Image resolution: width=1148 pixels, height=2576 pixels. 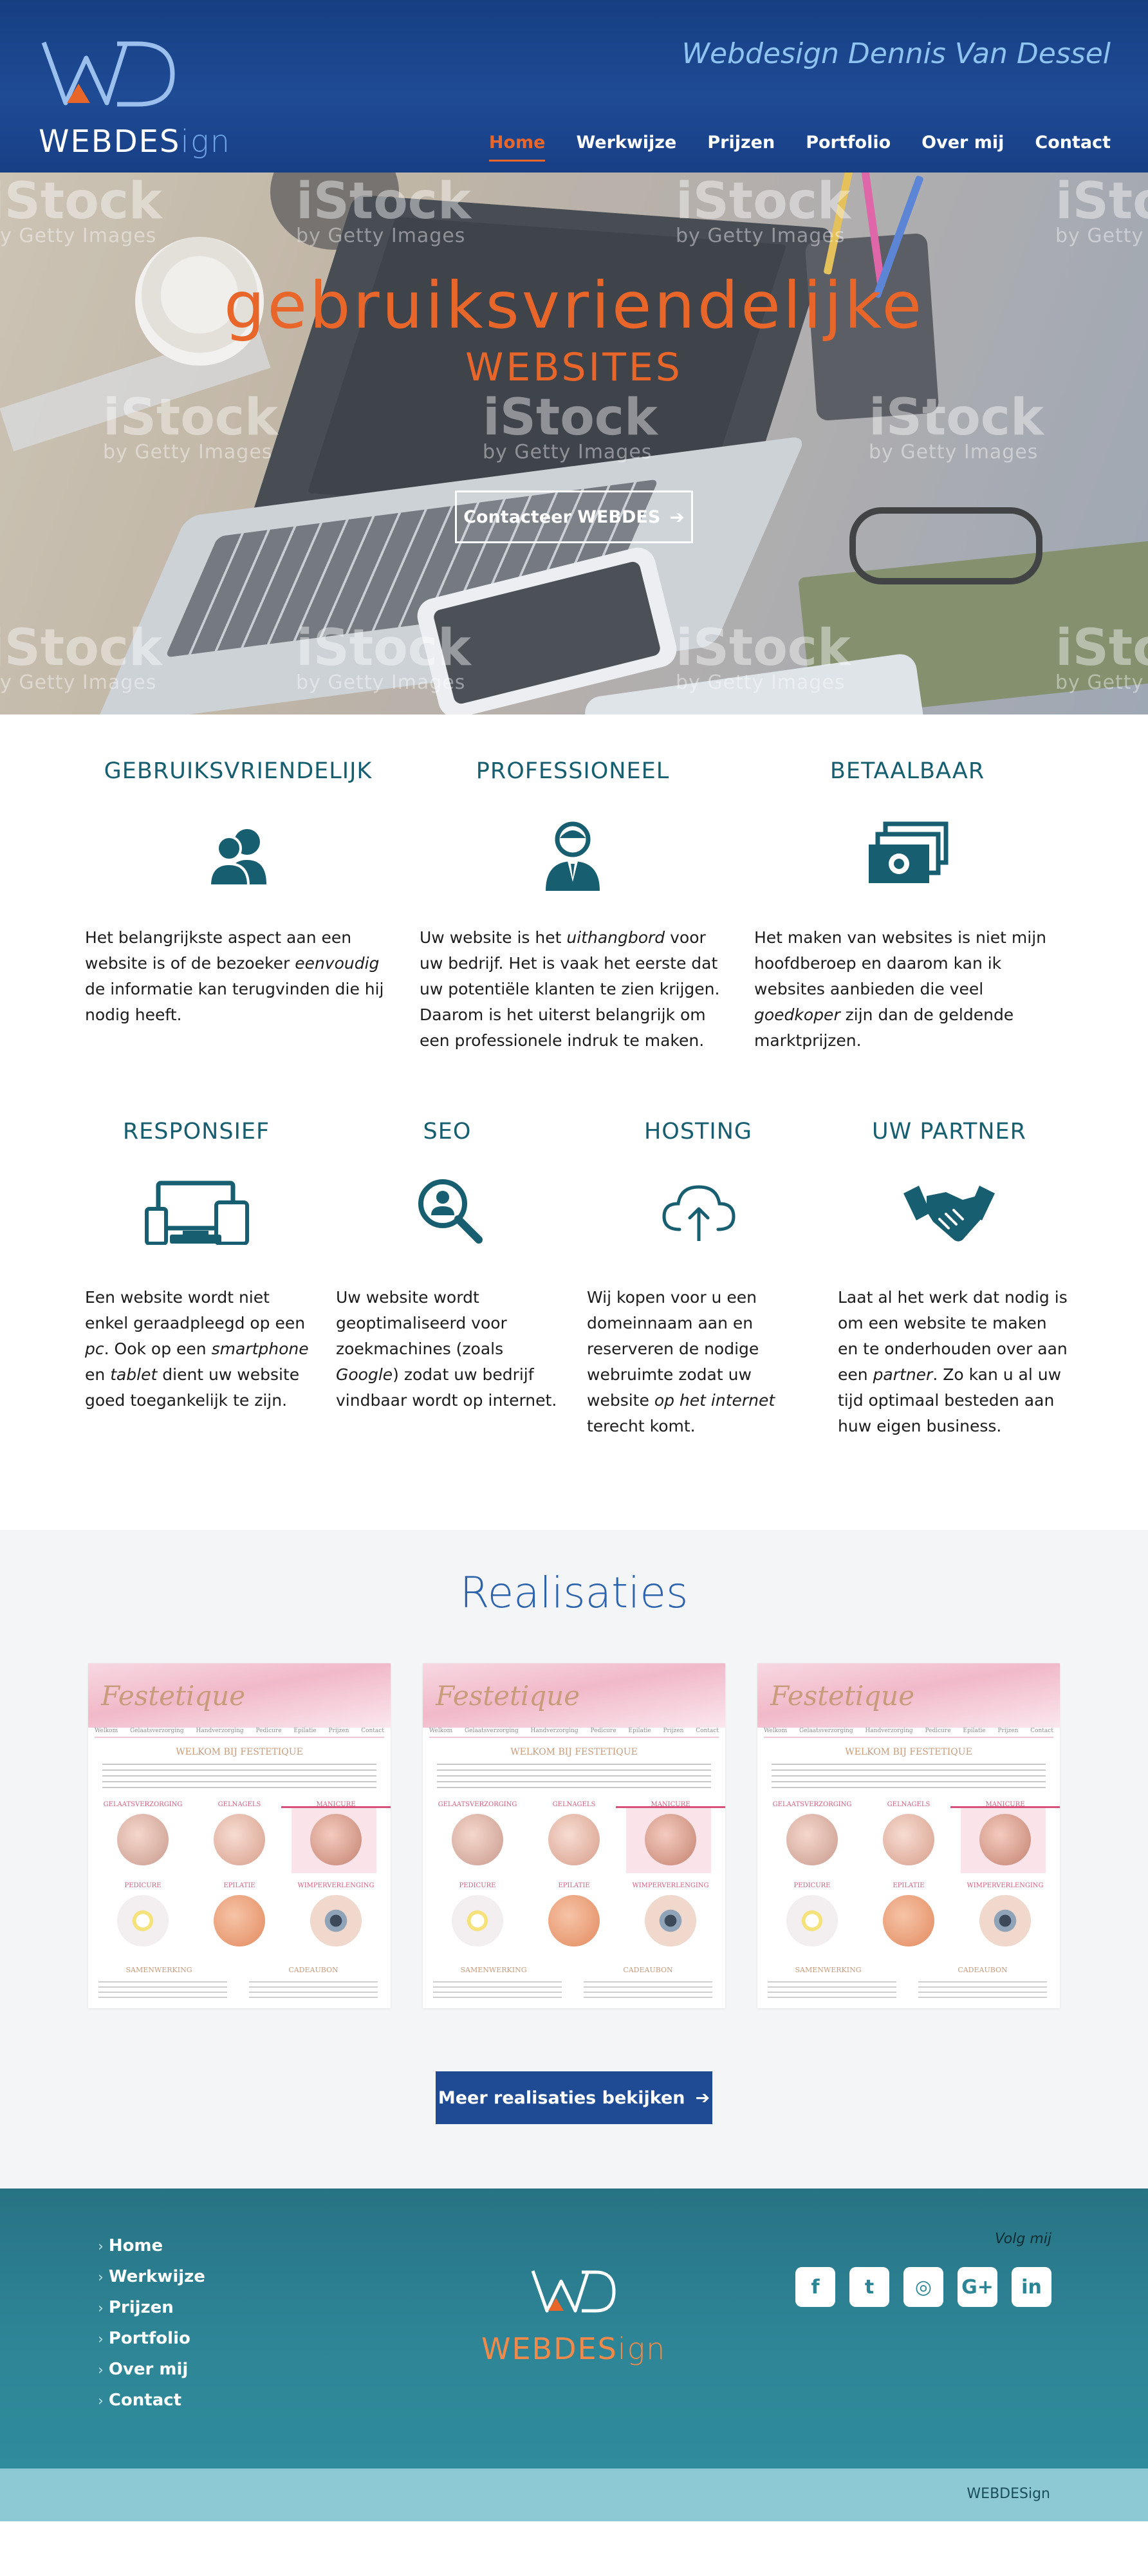 What do you see at coordinates (313, 1970) in the screenshot?
I see `thumb-footer-title: CADEAUBON` at bounding box center [313, 1970].